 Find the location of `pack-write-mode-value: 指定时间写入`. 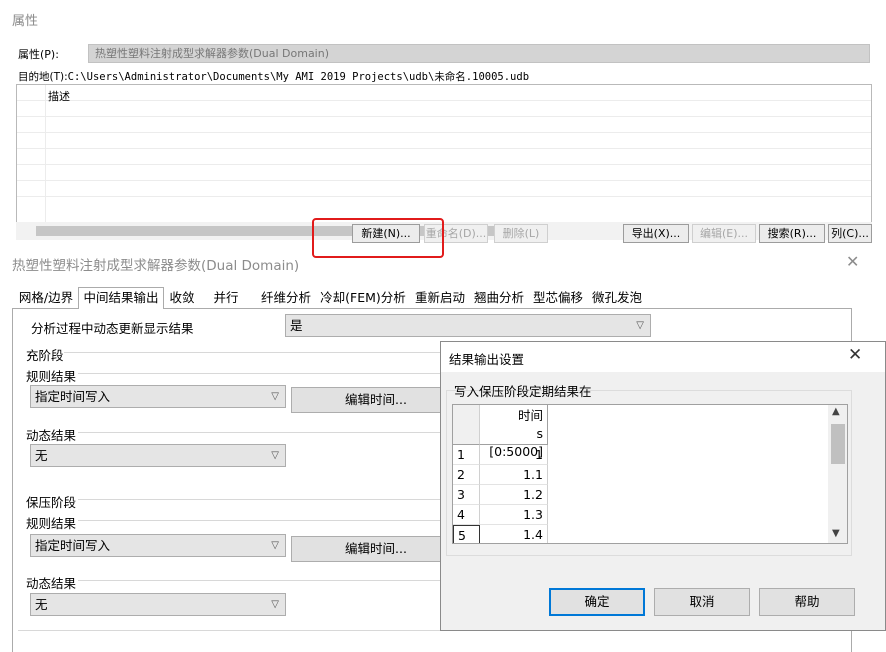

pack-write-mode-value: 指定时间写入 is located at coordinates (73, 545).